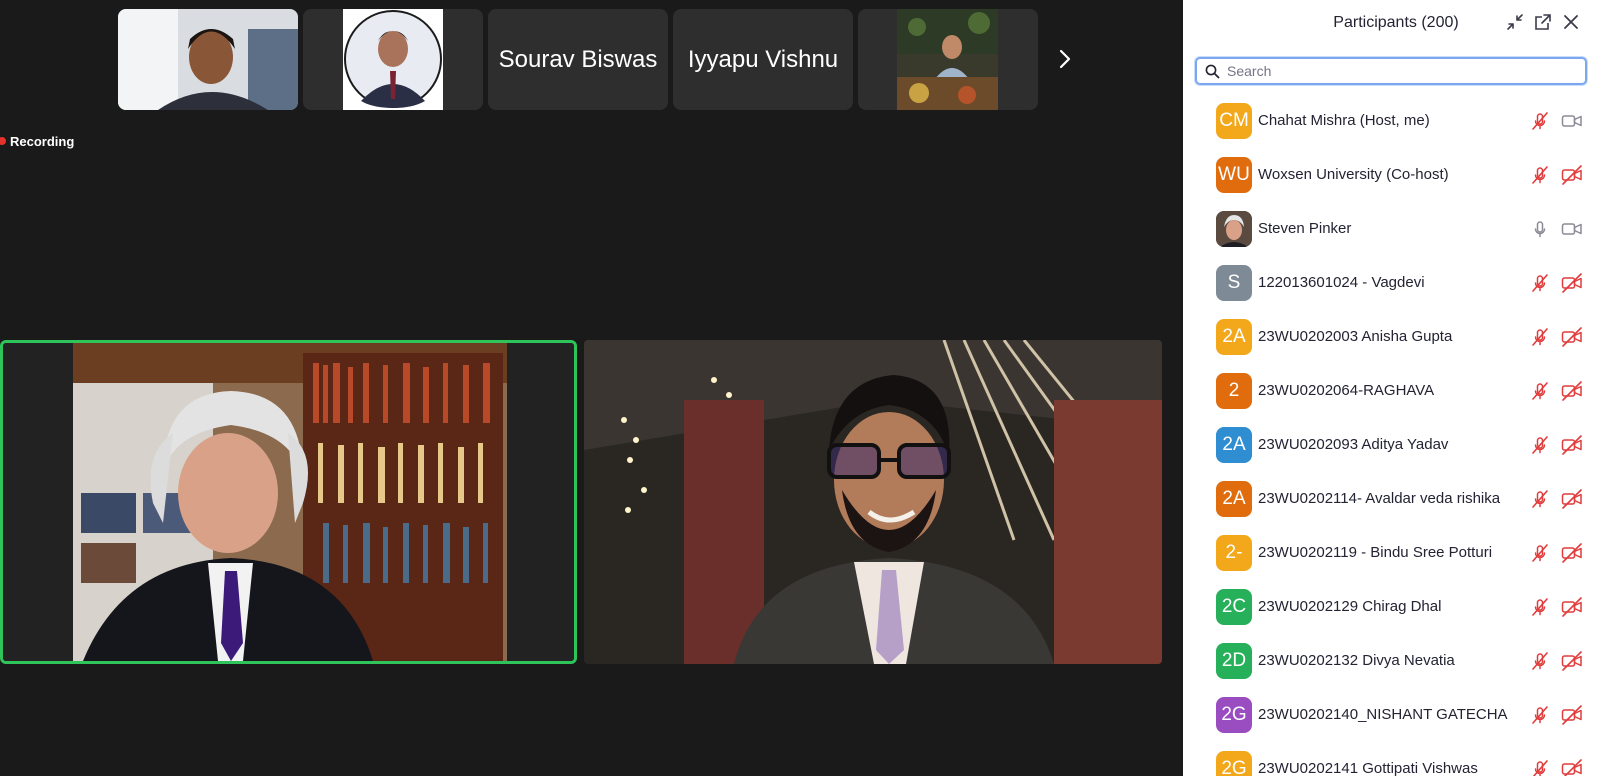 Image resolution: width=1600 pixels, height=776 pixels. Describe the element at coordinates (1391, 229) in the screenshot. I see `participant-row: Steven Pinker` at that location.